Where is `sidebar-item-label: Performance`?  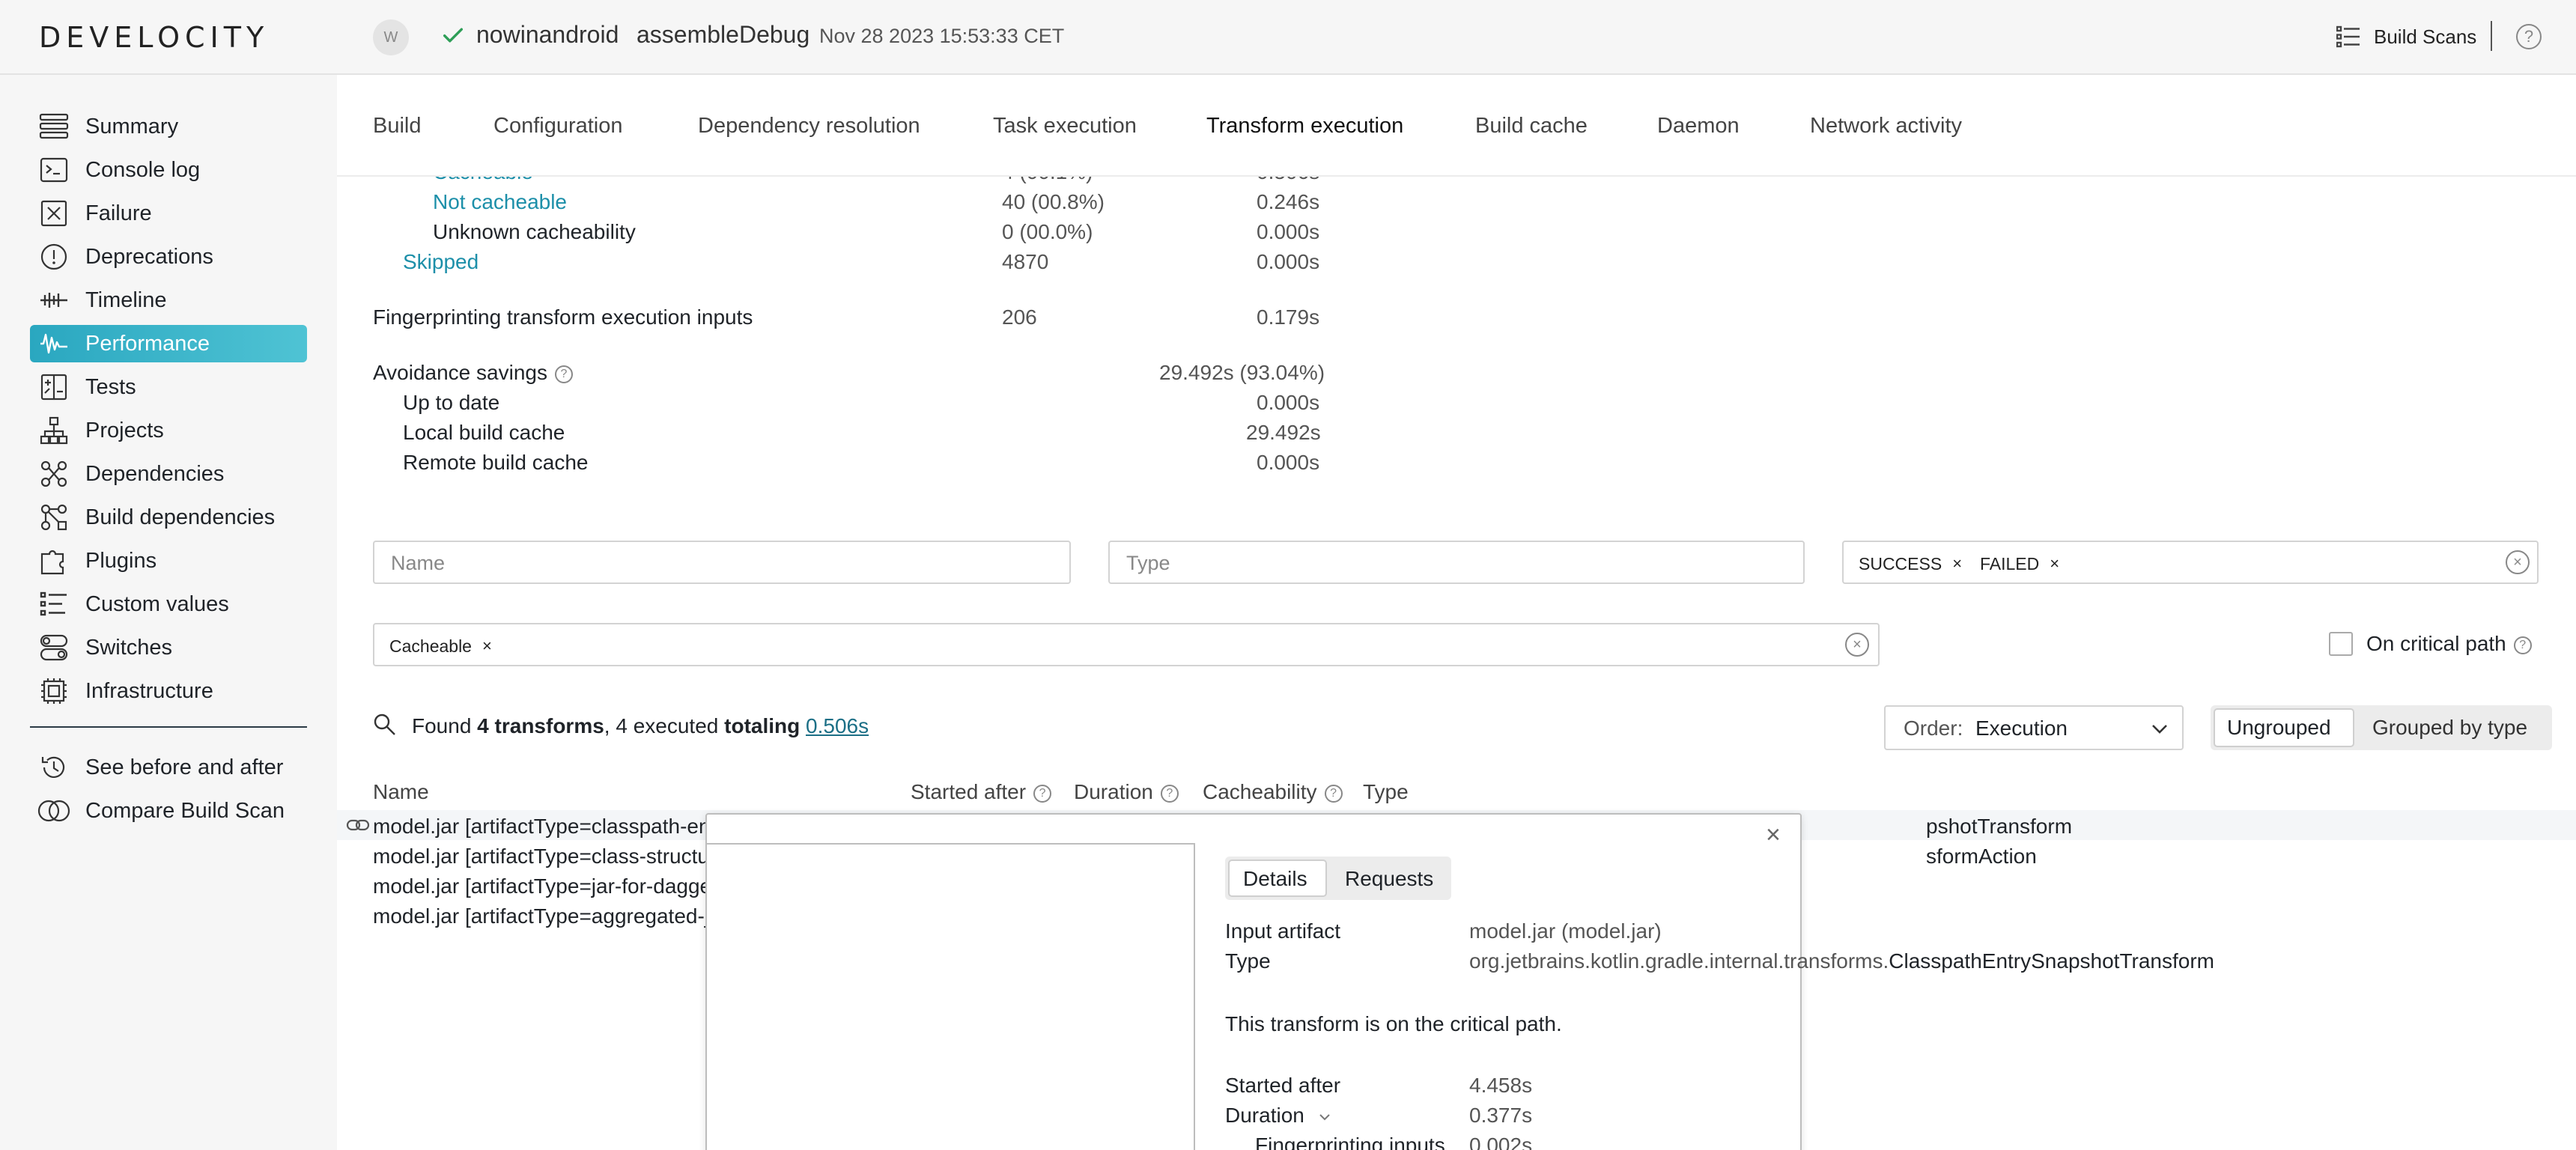 sidebar-item-label: Performance is located at coordinates (147, 343).